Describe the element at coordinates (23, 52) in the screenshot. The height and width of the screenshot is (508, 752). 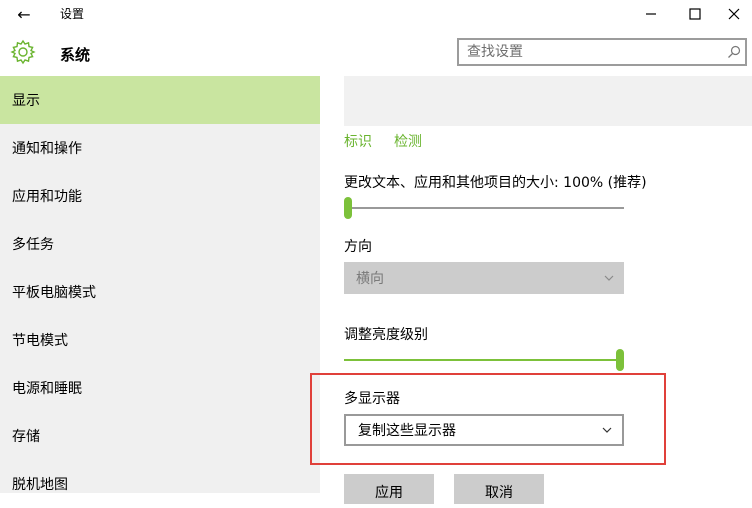
I see `gear-icon` at that location.